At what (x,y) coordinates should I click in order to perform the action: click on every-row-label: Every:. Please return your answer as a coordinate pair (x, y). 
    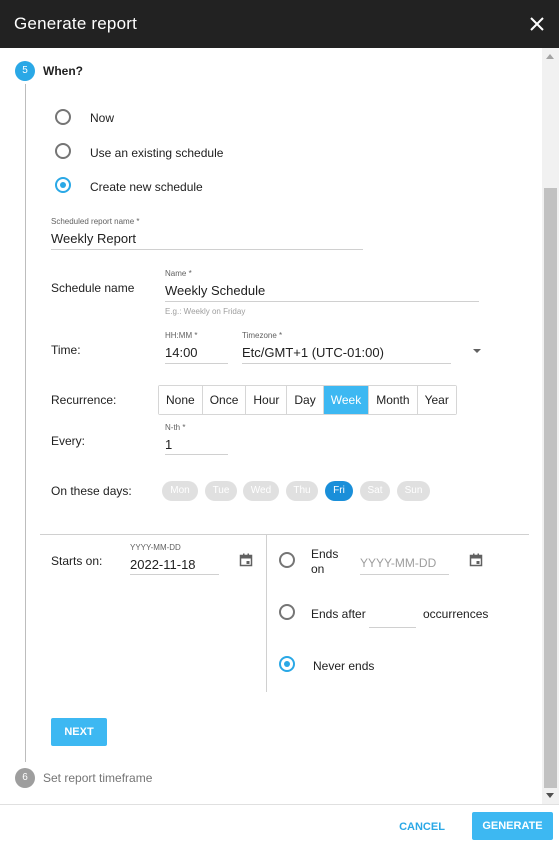
    Looking at the image, I should click on (68, 441).